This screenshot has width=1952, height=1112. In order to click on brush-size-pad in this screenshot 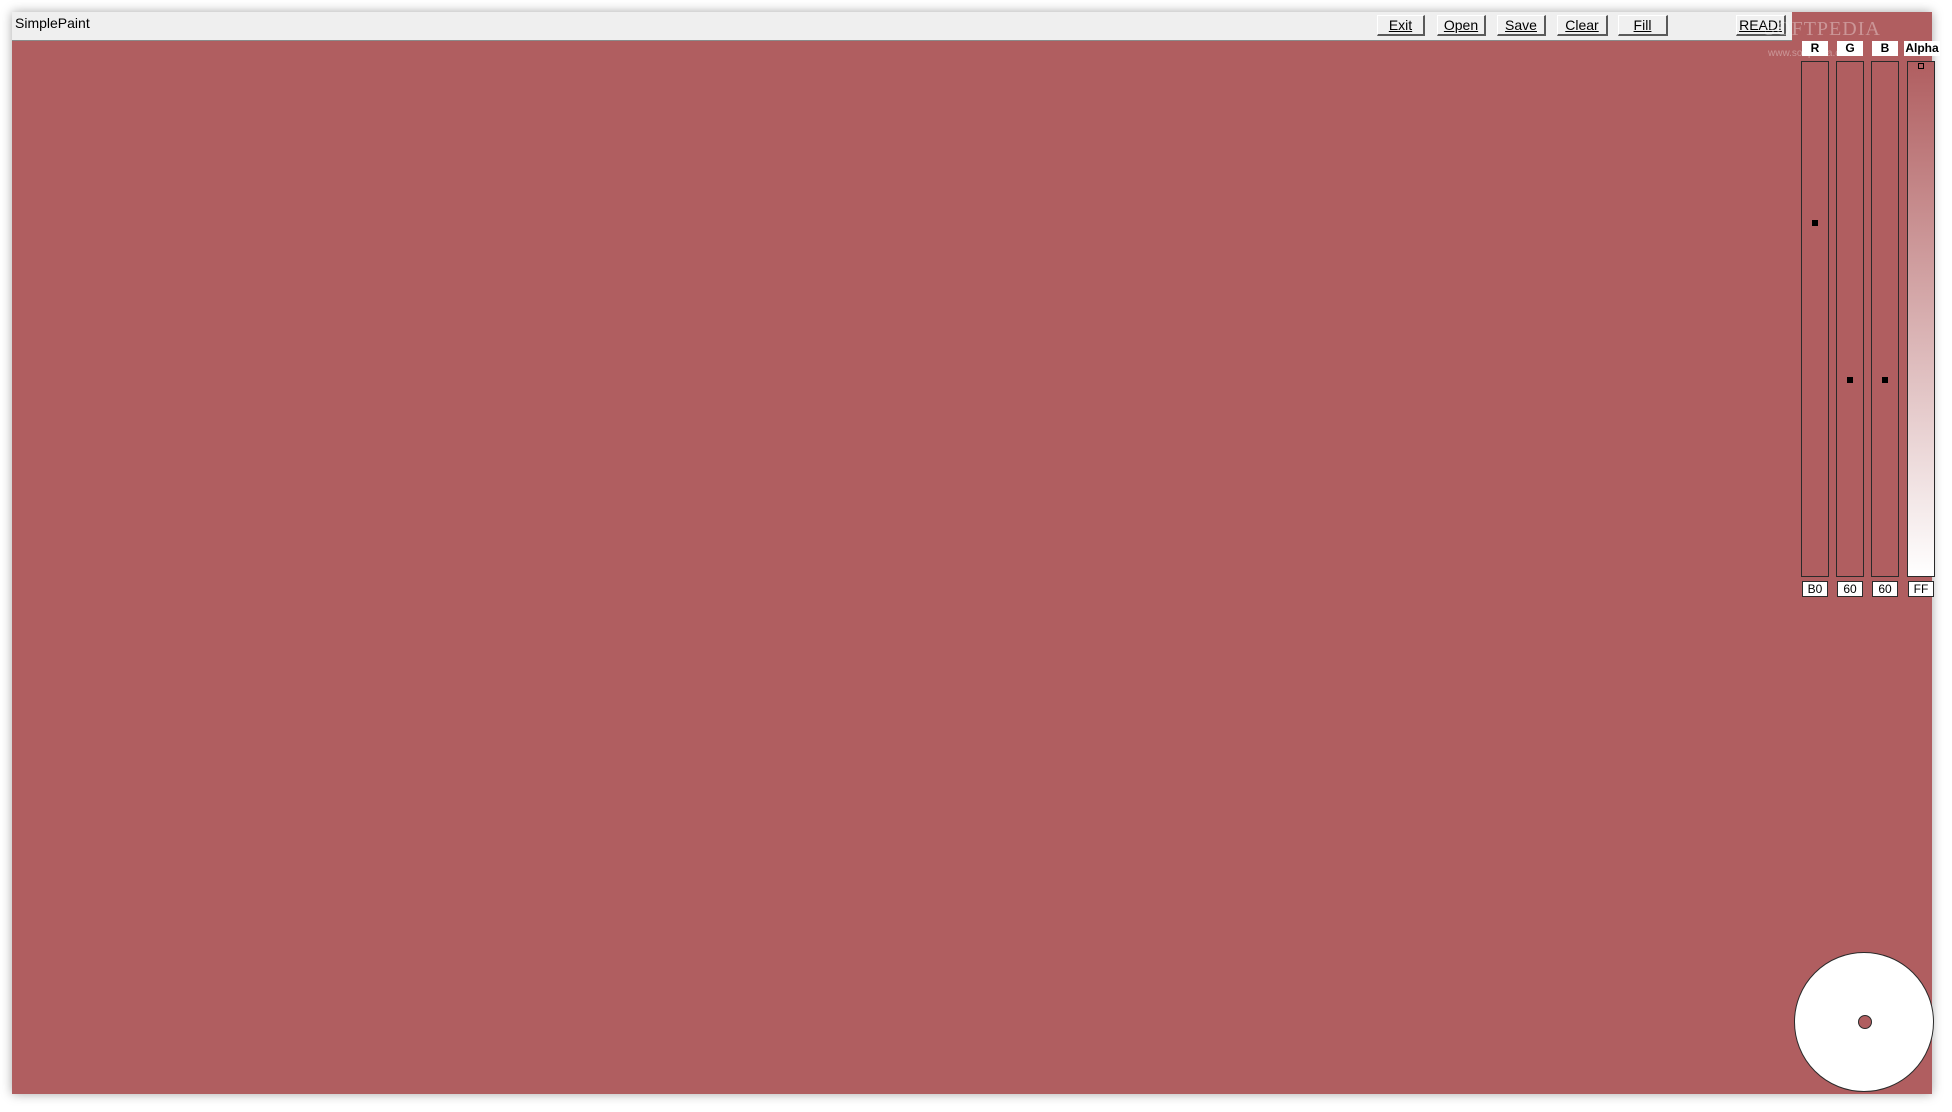, I will do `click(1864, 1022)`.